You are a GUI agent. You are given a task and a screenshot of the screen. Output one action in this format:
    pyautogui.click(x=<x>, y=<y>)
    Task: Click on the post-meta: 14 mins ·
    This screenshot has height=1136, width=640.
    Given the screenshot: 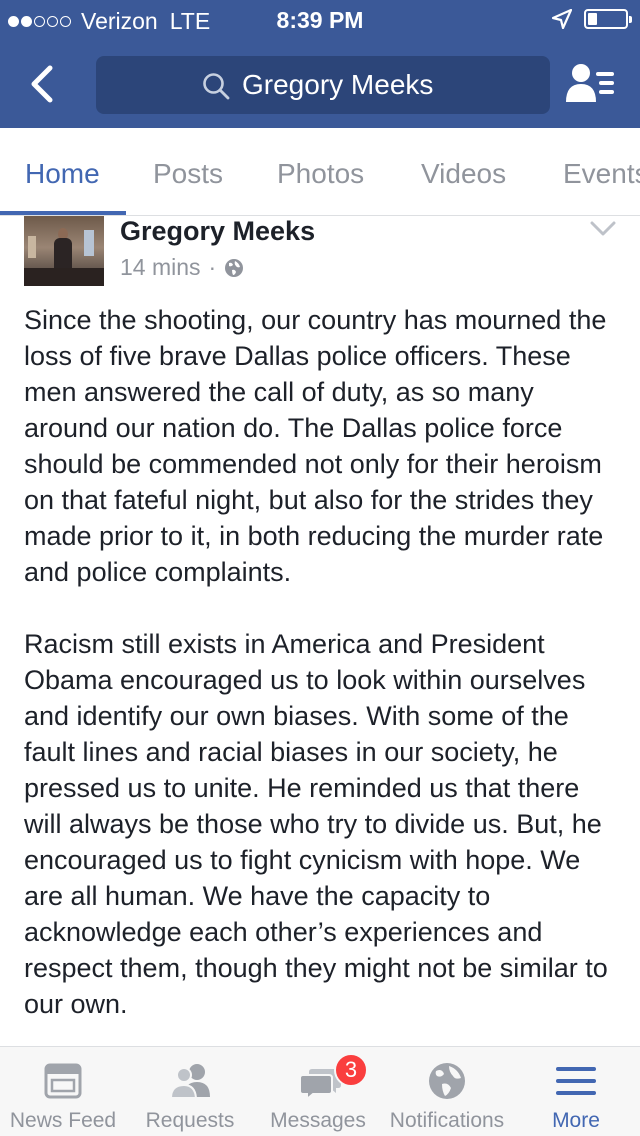 What is the action you would take?
    pyautogui.click(x=182, y=267)
    